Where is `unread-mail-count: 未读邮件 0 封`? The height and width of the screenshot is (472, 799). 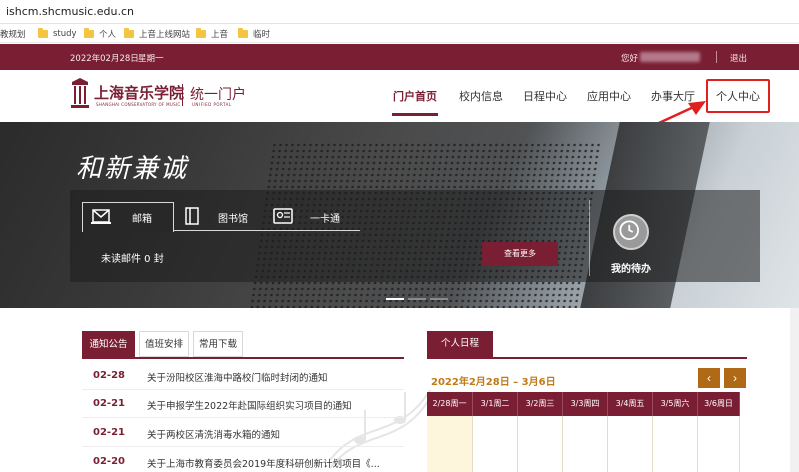
unread-mail-count: 未读邮件 0 封 is located at coordinates (132, 259).